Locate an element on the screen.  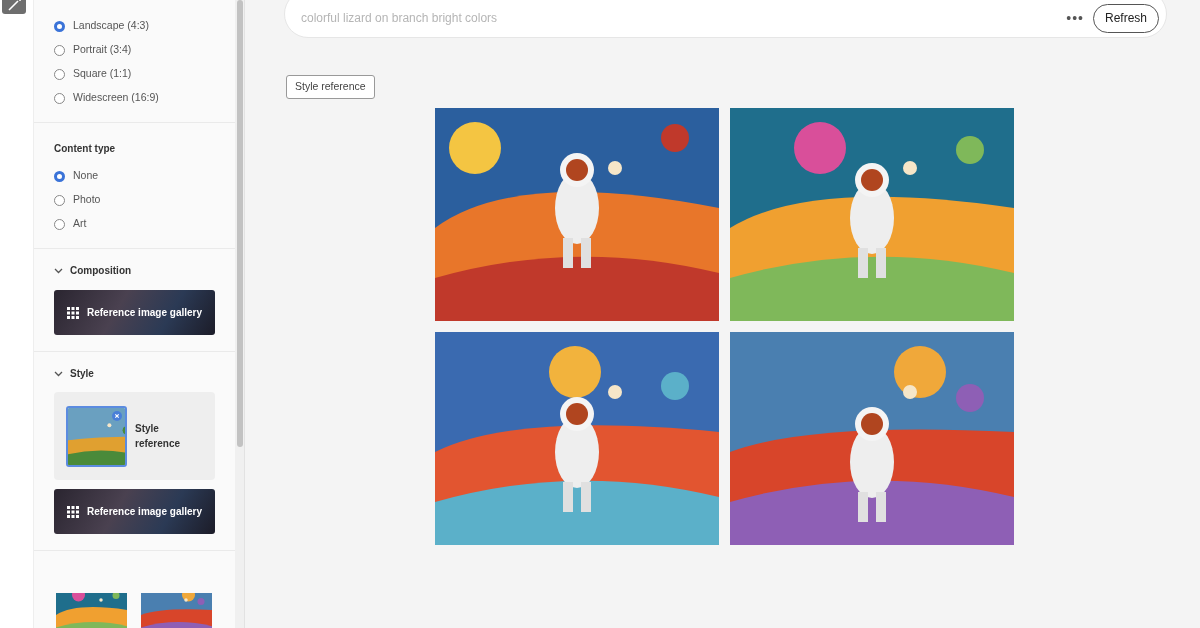
style-reference-tag: Style reference is located at coordinates (330, 87).